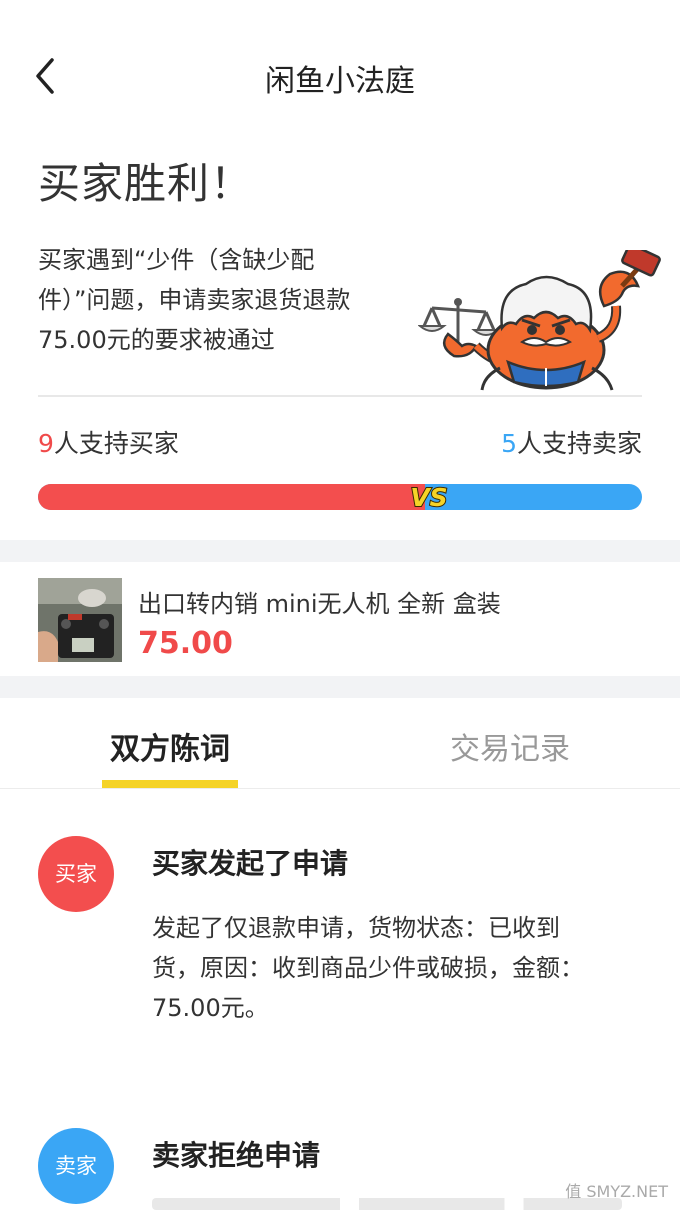  What do you see at coordinates (616, 1191) in the screenshot?
I see `watermark: 值 SMYZ.NET` at bounding box center [616, 1191].